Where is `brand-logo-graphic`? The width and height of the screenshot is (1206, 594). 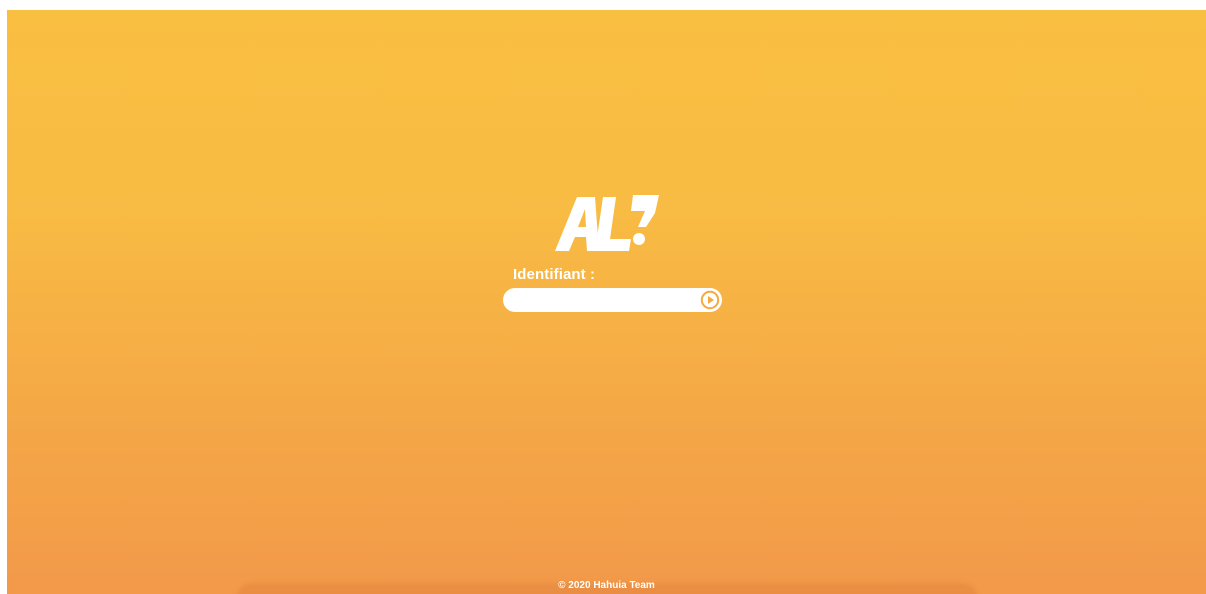 brand-logo-graphic is located at coordinates (607, 223).